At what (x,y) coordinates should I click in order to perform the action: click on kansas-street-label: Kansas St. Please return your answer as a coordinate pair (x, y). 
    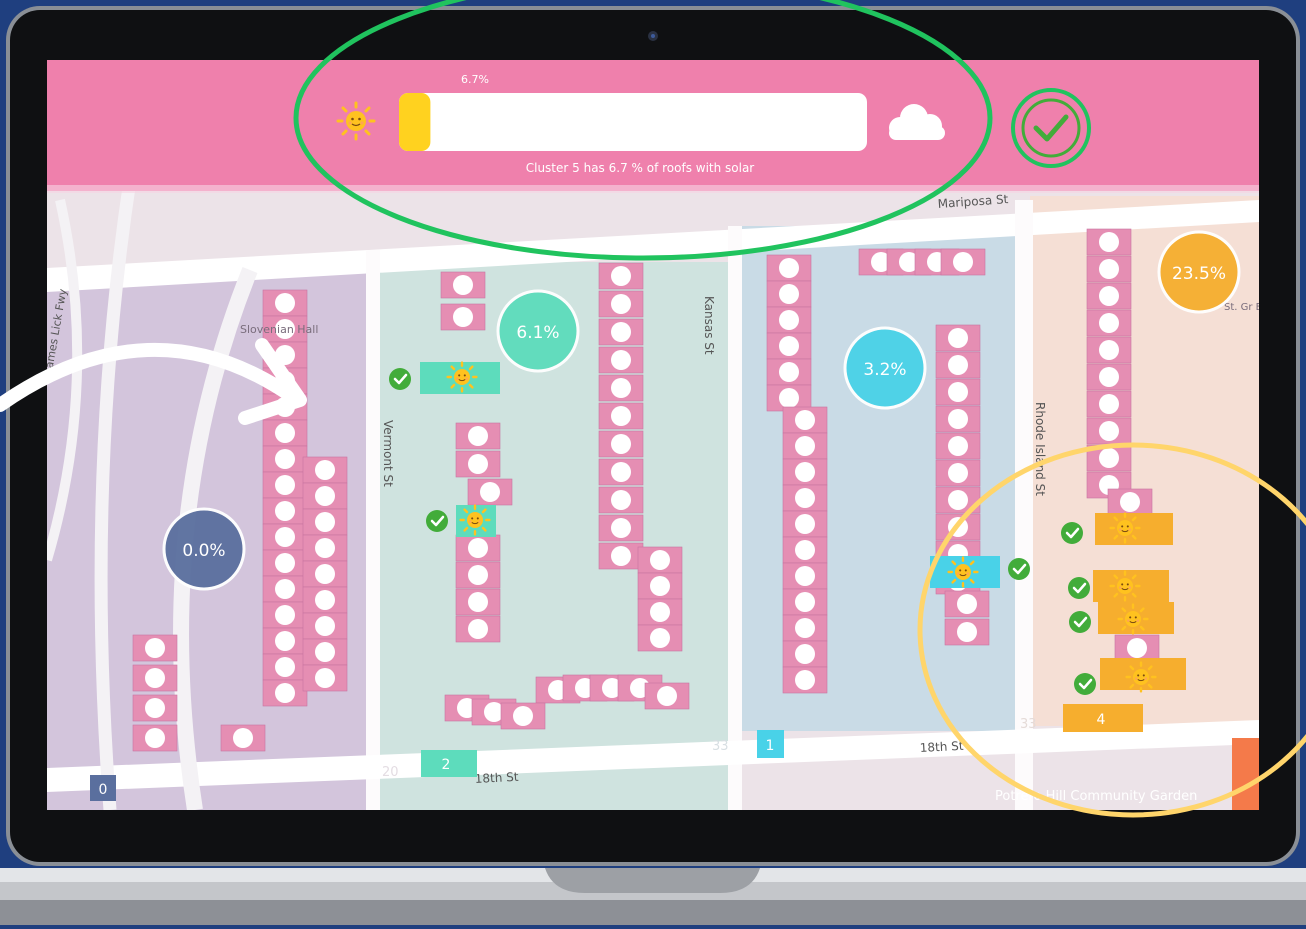
    Looking at the image, I should click on (709, 325).